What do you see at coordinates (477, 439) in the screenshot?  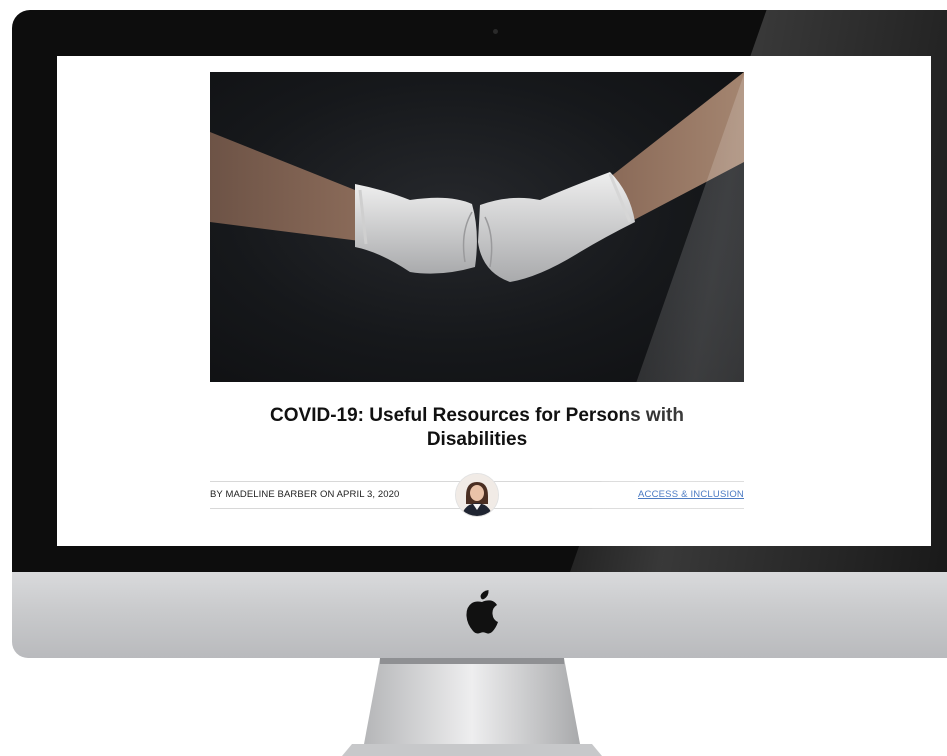 I see `article-title-line-2: Disabilities` at bounding box center [477, 439].